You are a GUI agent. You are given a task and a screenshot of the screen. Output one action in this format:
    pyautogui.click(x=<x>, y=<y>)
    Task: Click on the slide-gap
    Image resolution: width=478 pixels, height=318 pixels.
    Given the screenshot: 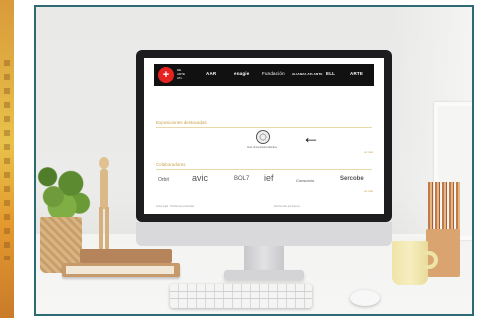 What is the action you would take?
    pyautogui.click(x=24, y=159)
    